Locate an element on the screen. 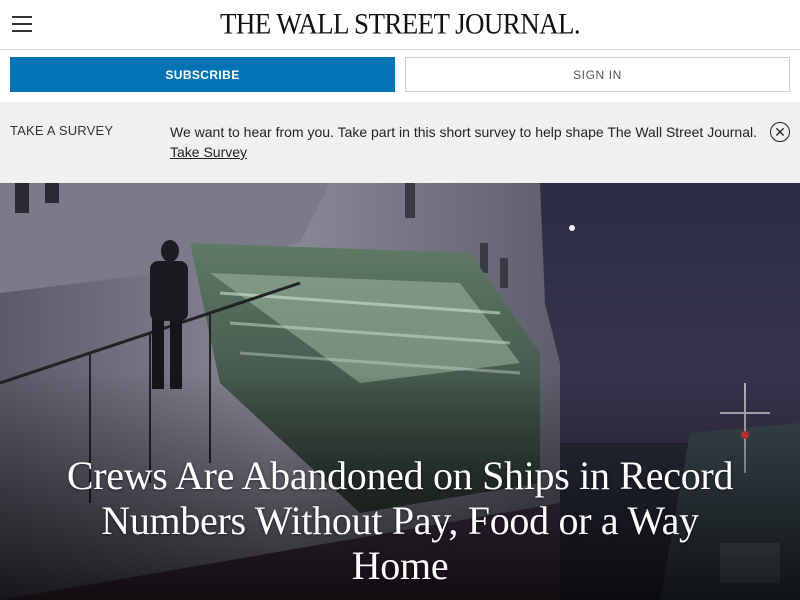  site-header: THE WALL STREET JOURNAL. is located at coordinates (400, 25).